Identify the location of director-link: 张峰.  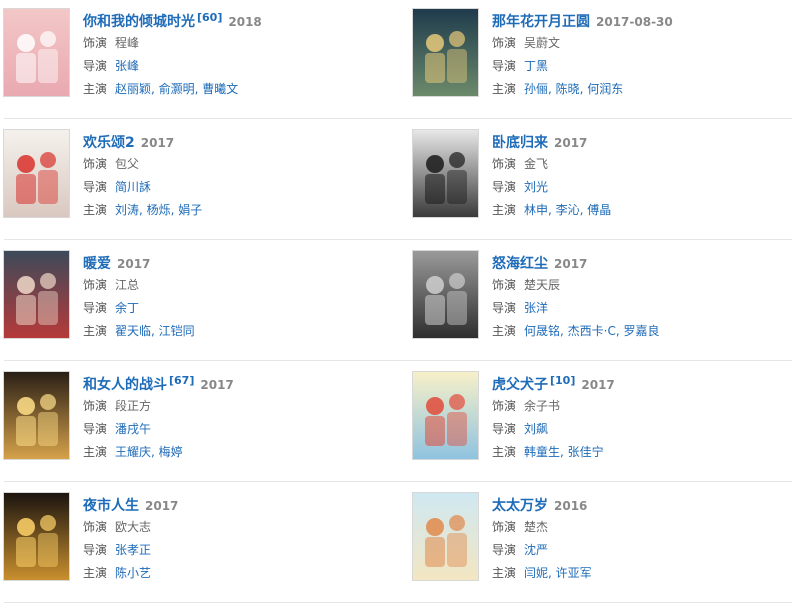
(127, 66).